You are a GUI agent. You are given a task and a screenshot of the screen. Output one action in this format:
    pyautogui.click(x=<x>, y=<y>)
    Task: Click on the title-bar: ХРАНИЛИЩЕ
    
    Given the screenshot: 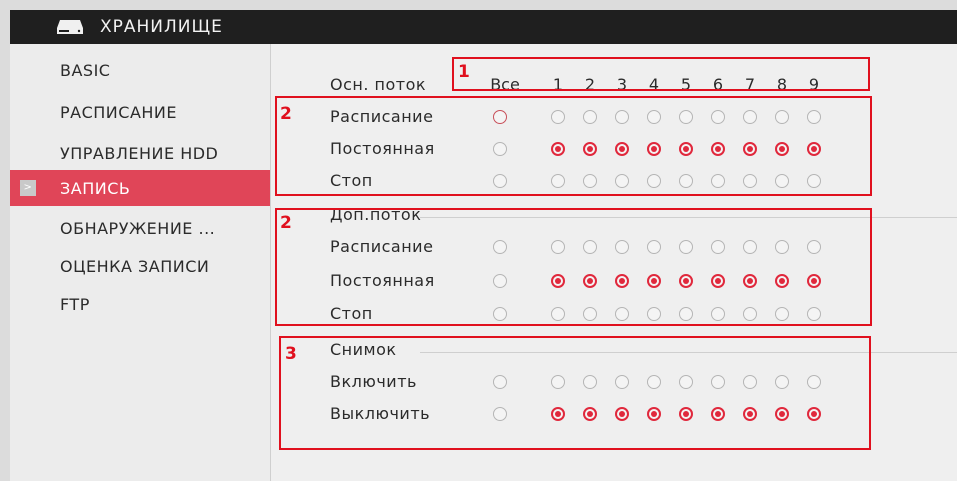 What is the action you would take?
    pyautogui.click(x=483, y=27)
    